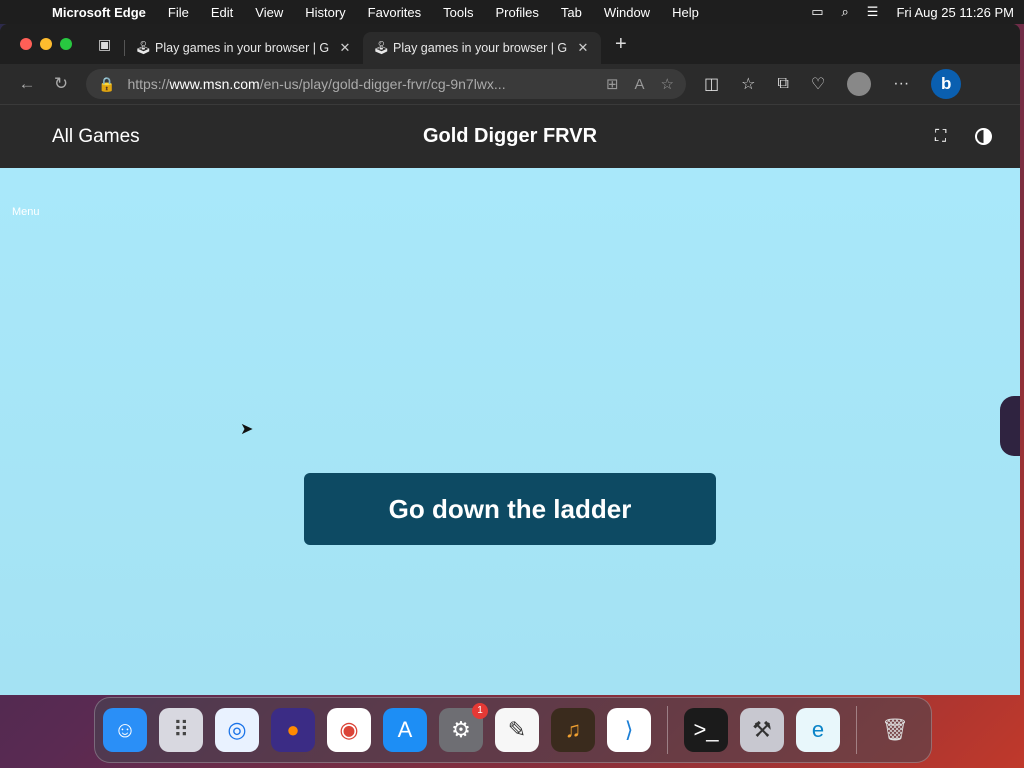 Image resolution: width=1024 pixels, height=768 pixels. Describe the element at coordinates (782, 84) in the screenshot. I see `collections-icon: ⧉` at that location.